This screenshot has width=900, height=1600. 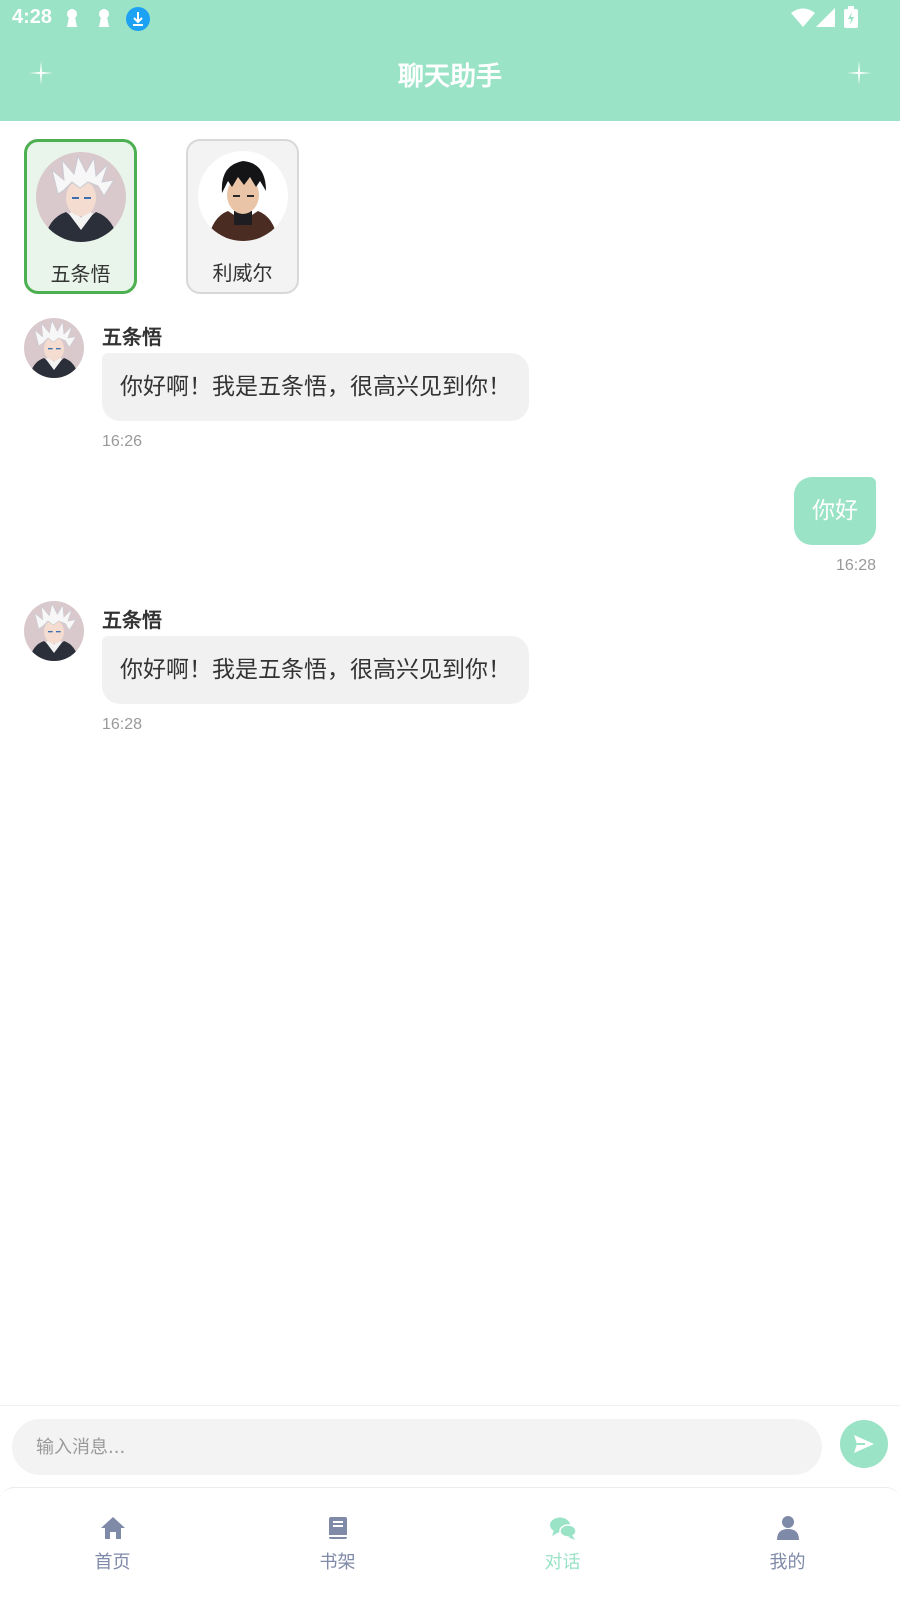 What do you see at coordinates (562, 1562) in the screenshot?
I see `tab-label: 对话` at bounding box center [562, 1562].